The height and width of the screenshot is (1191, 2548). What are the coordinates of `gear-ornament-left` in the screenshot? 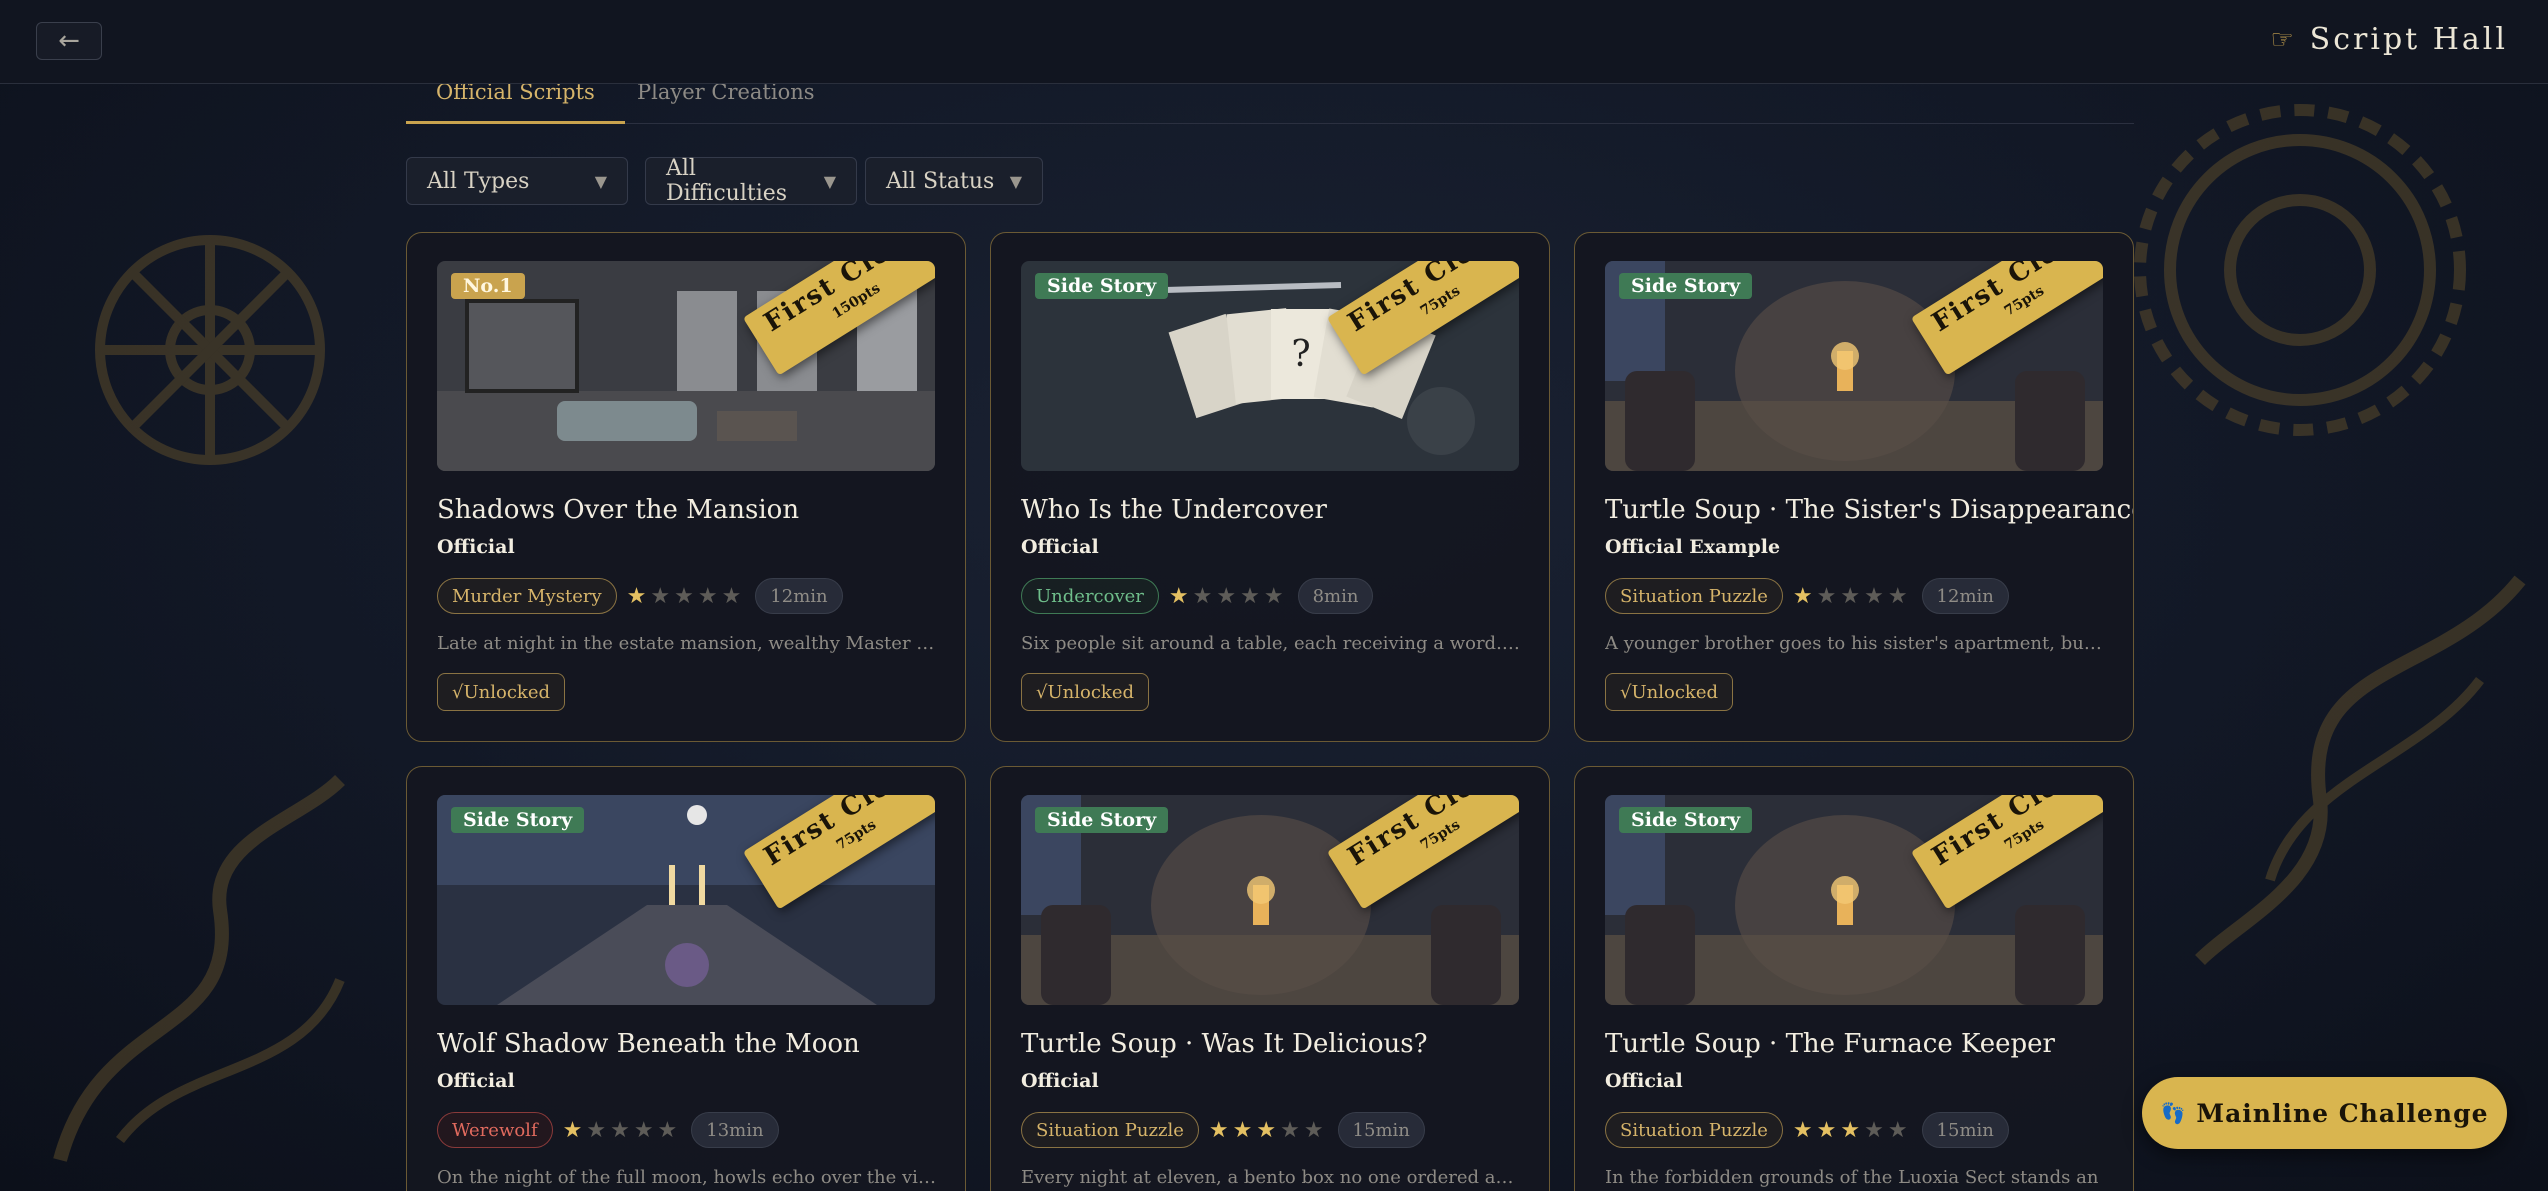 It's located at (210, 350).